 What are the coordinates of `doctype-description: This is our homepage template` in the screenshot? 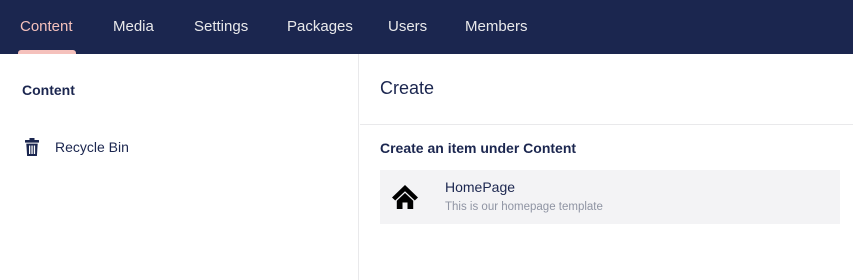 It's located at (524, 207).